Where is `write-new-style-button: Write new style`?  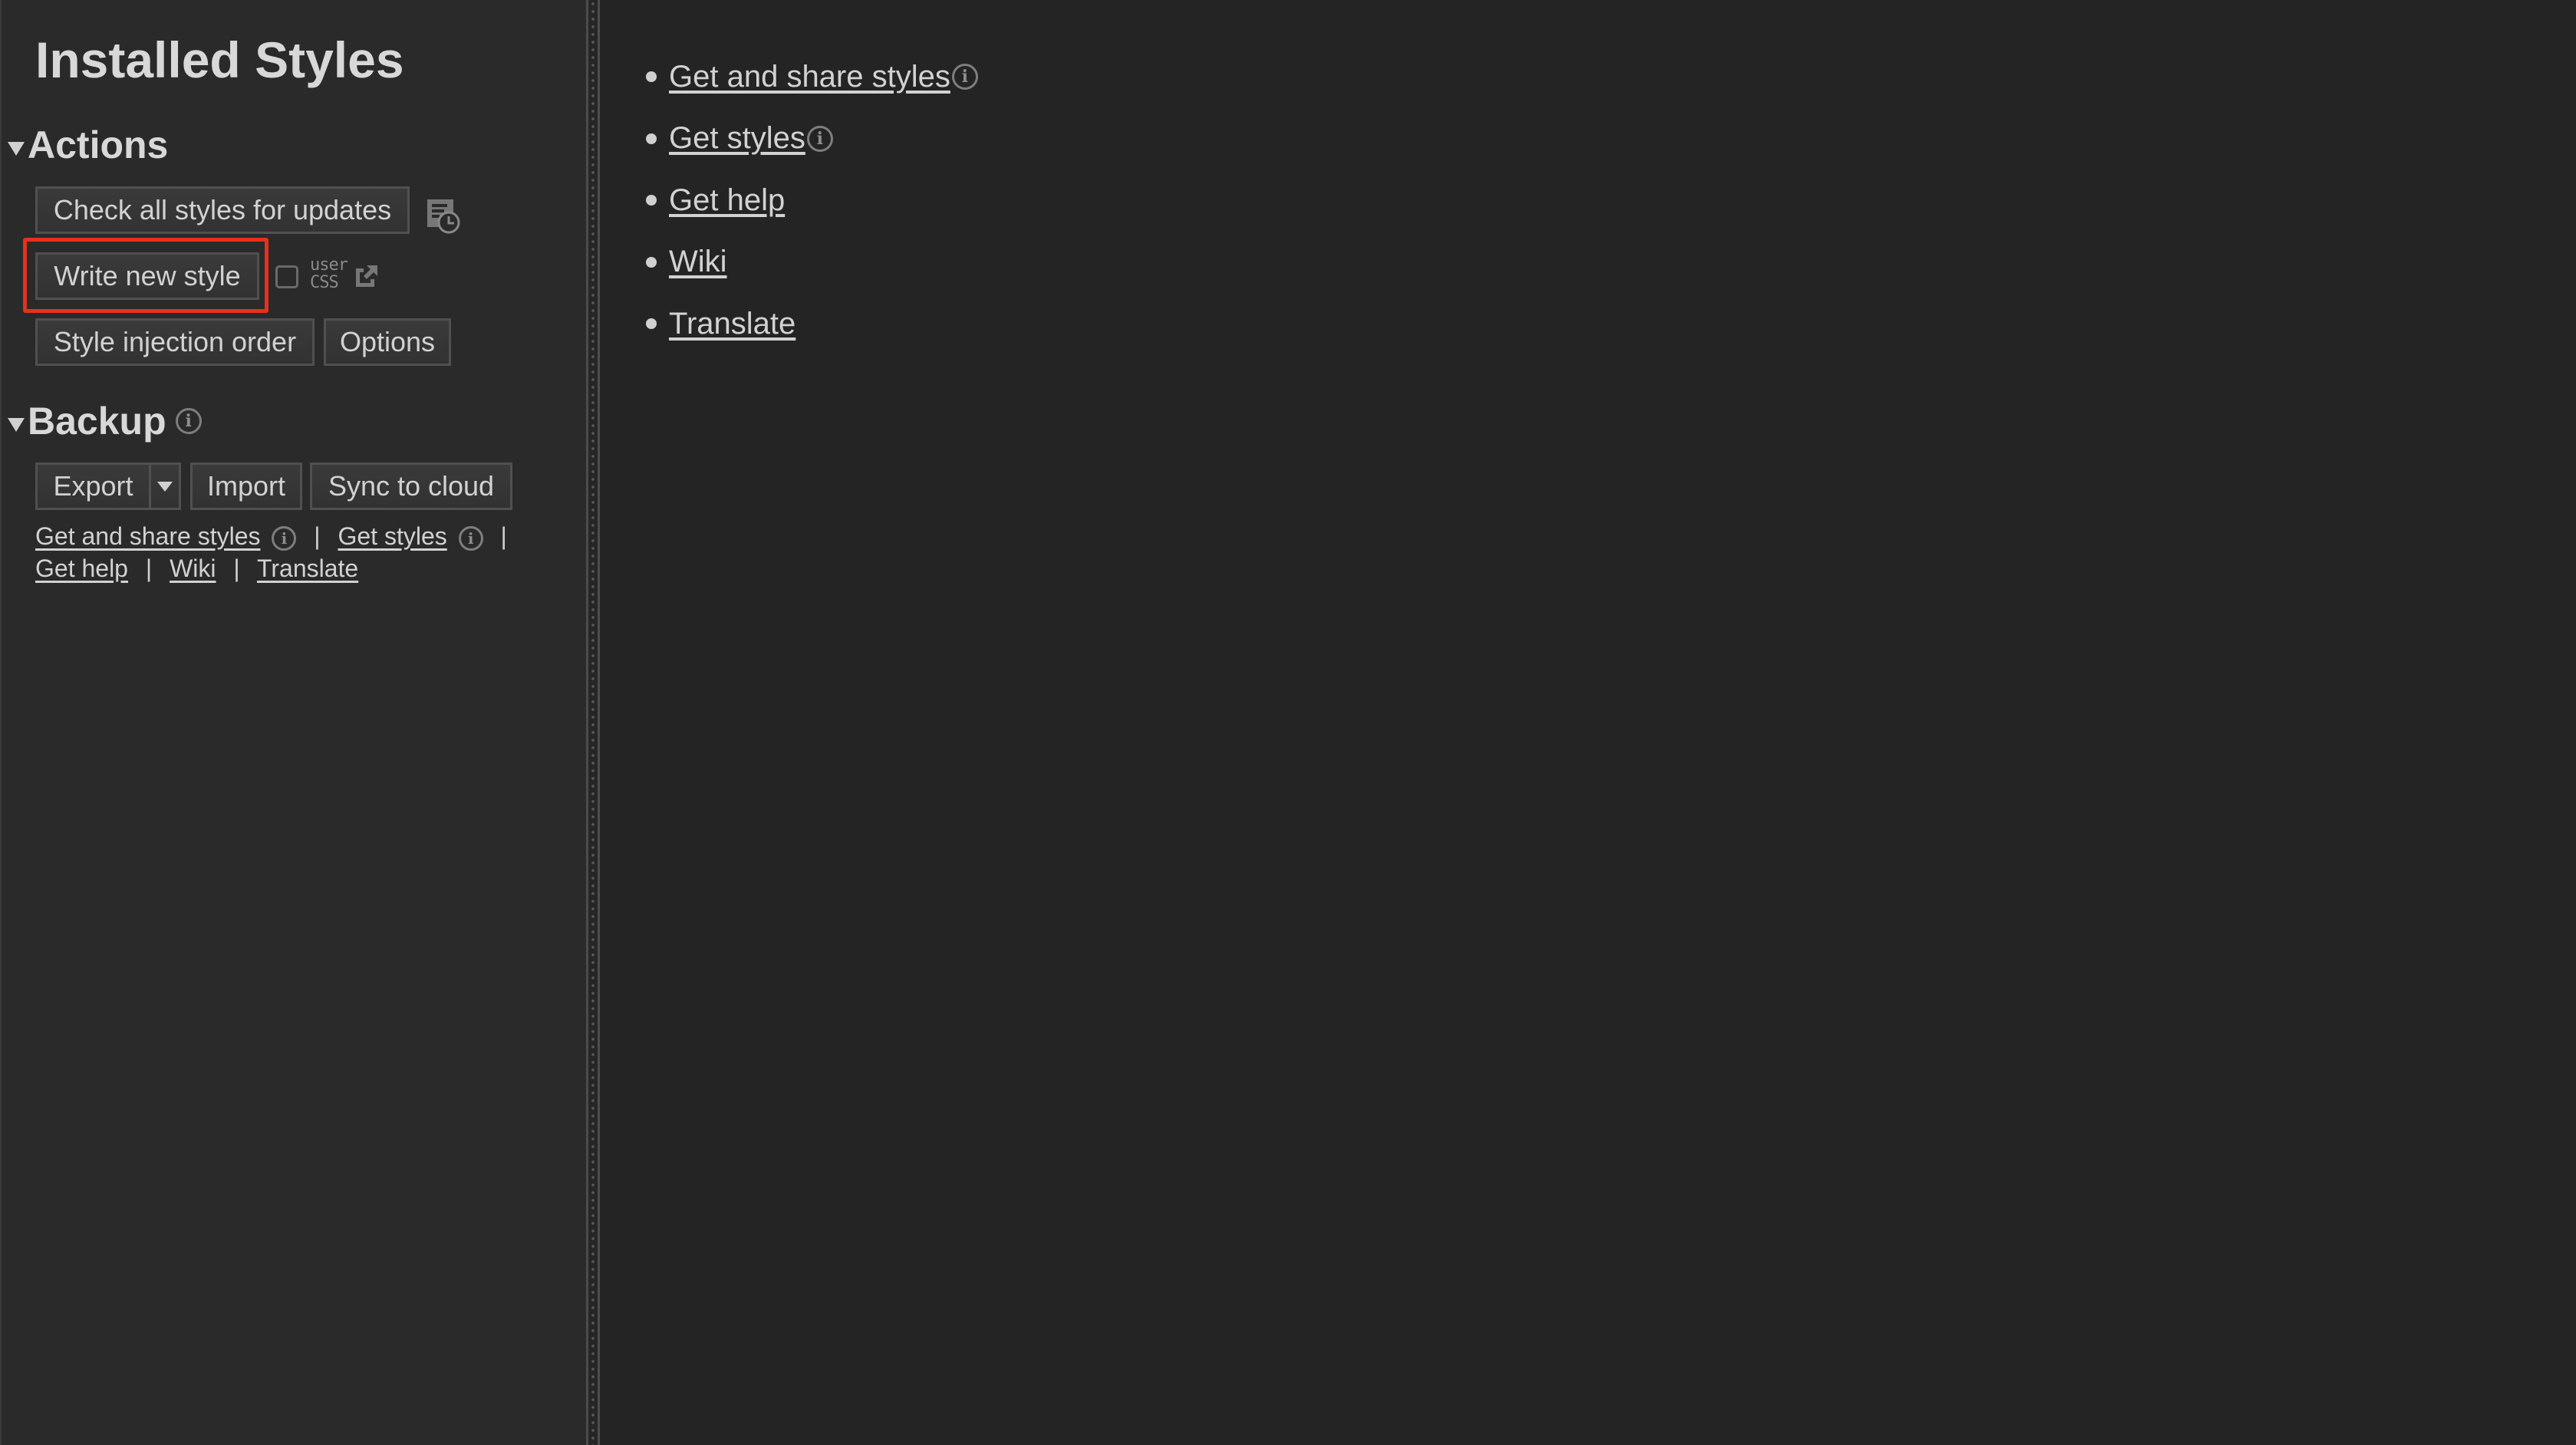 write-new-style-button: Write new style is located at coordinates (147, 276).